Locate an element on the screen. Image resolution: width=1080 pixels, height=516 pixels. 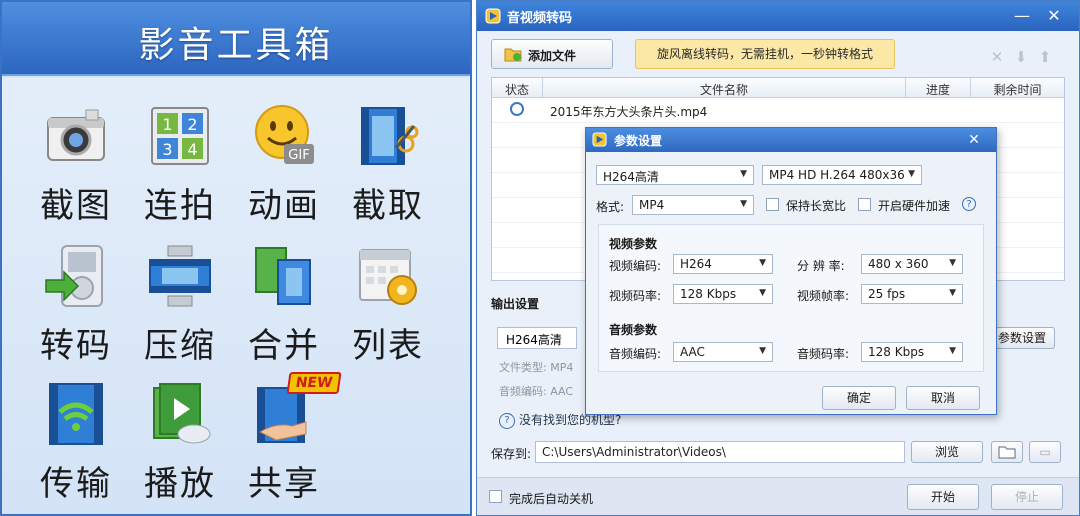
video-codec-label: 视频编码: is located at coordinates (635, 266).